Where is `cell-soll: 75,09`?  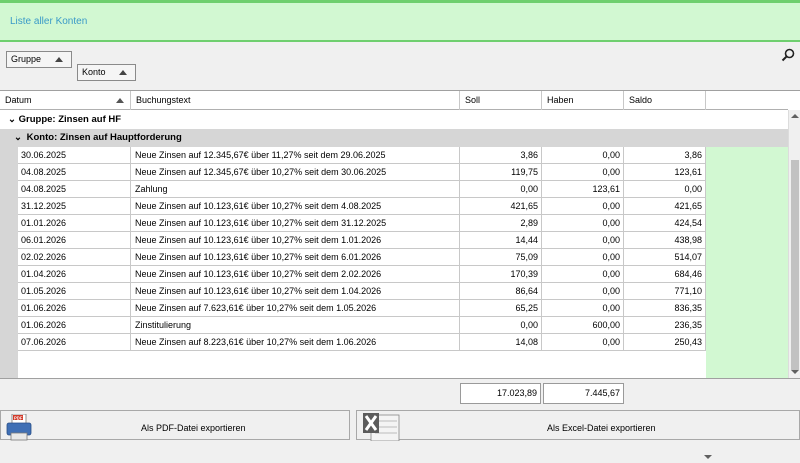 cell-soll: 75,09 is located at coordinates (501, 257).